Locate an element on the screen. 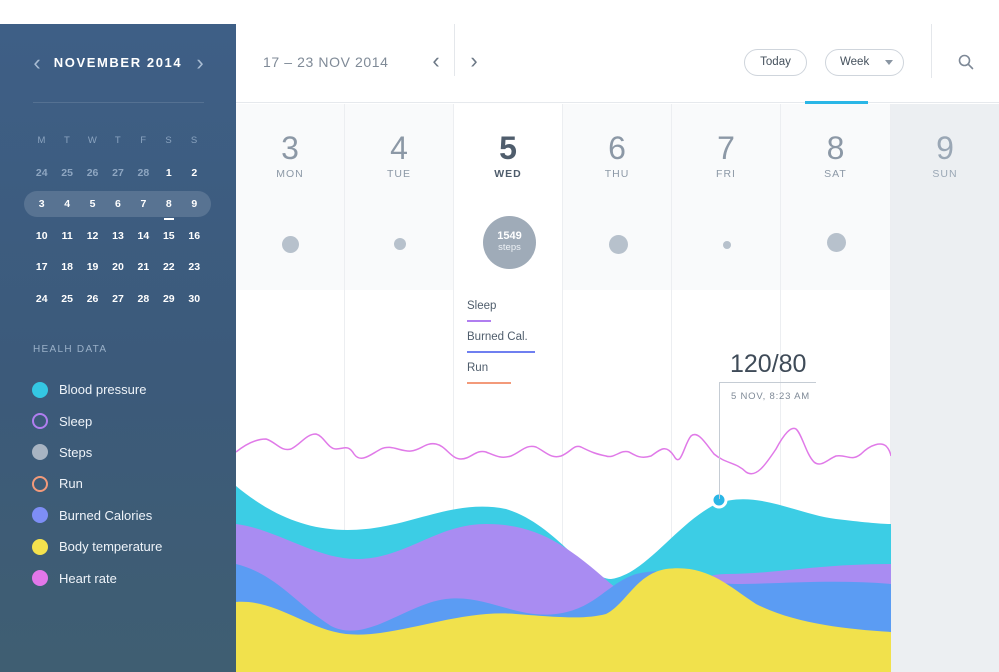  week-select: Week is located at coordinates (864, 62).